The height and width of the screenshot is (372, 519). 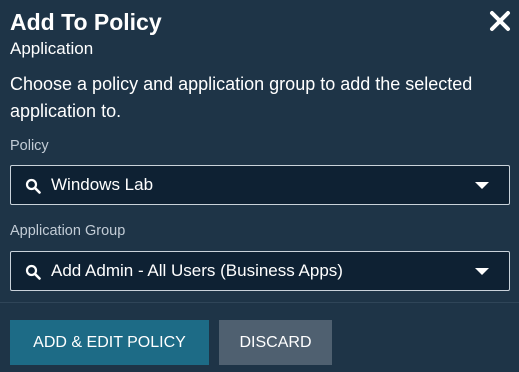 What do you see at coordinates (68, 231) in the screenshot?
I see `application-group-label: Application Group` at bounding box center [68, 231].